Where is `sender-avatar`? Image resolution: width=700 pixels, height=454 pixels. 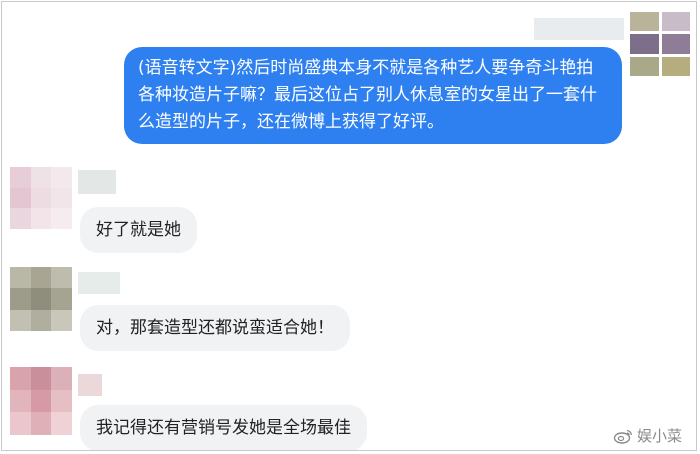
sender-avatar is located at coordinates (660, 44).